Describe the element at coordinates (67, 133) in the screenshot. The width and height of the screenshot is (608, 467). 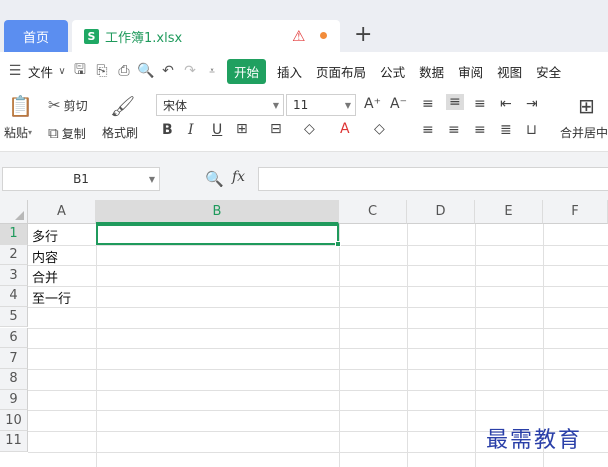
I see `copy-button: ⧉ 复制` at that location.